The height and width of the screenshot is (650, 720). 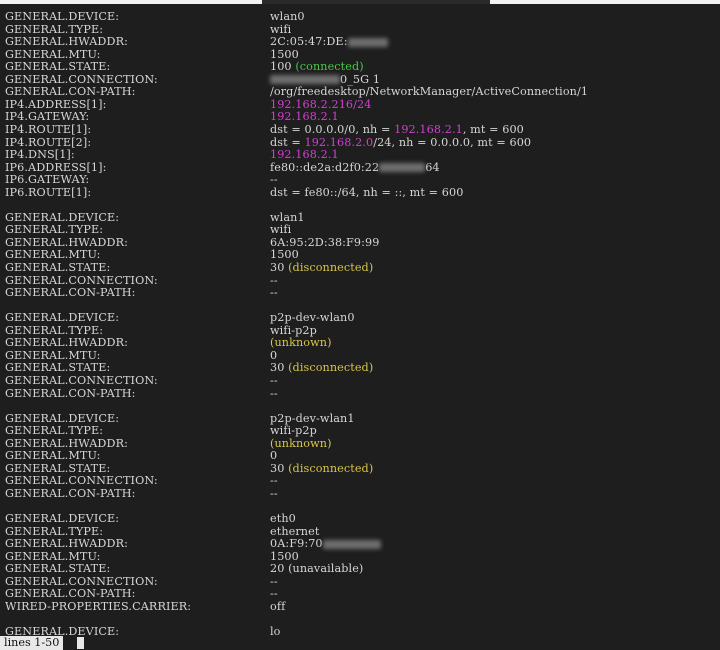 I want to click on pager-status-line: lines 1-50, so click(x=32, y=643).